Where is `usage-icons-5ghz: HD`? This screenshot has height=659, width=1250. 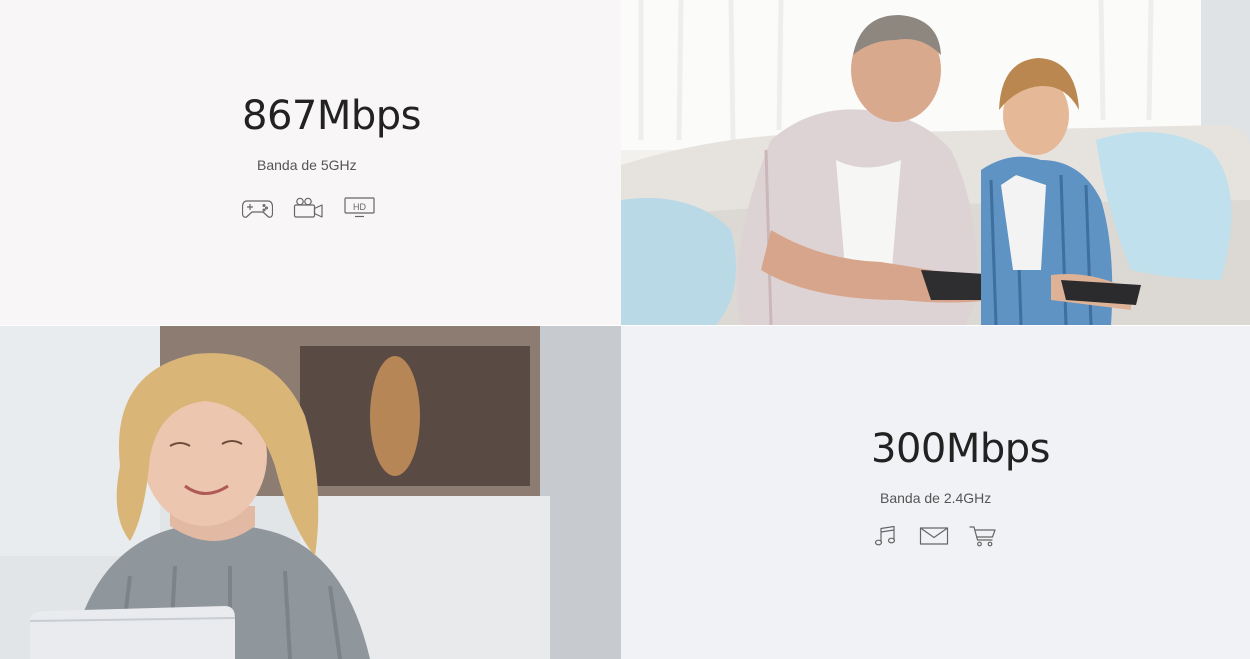
usage-icons-5ghz: HD is located at coordinates (308, 208).